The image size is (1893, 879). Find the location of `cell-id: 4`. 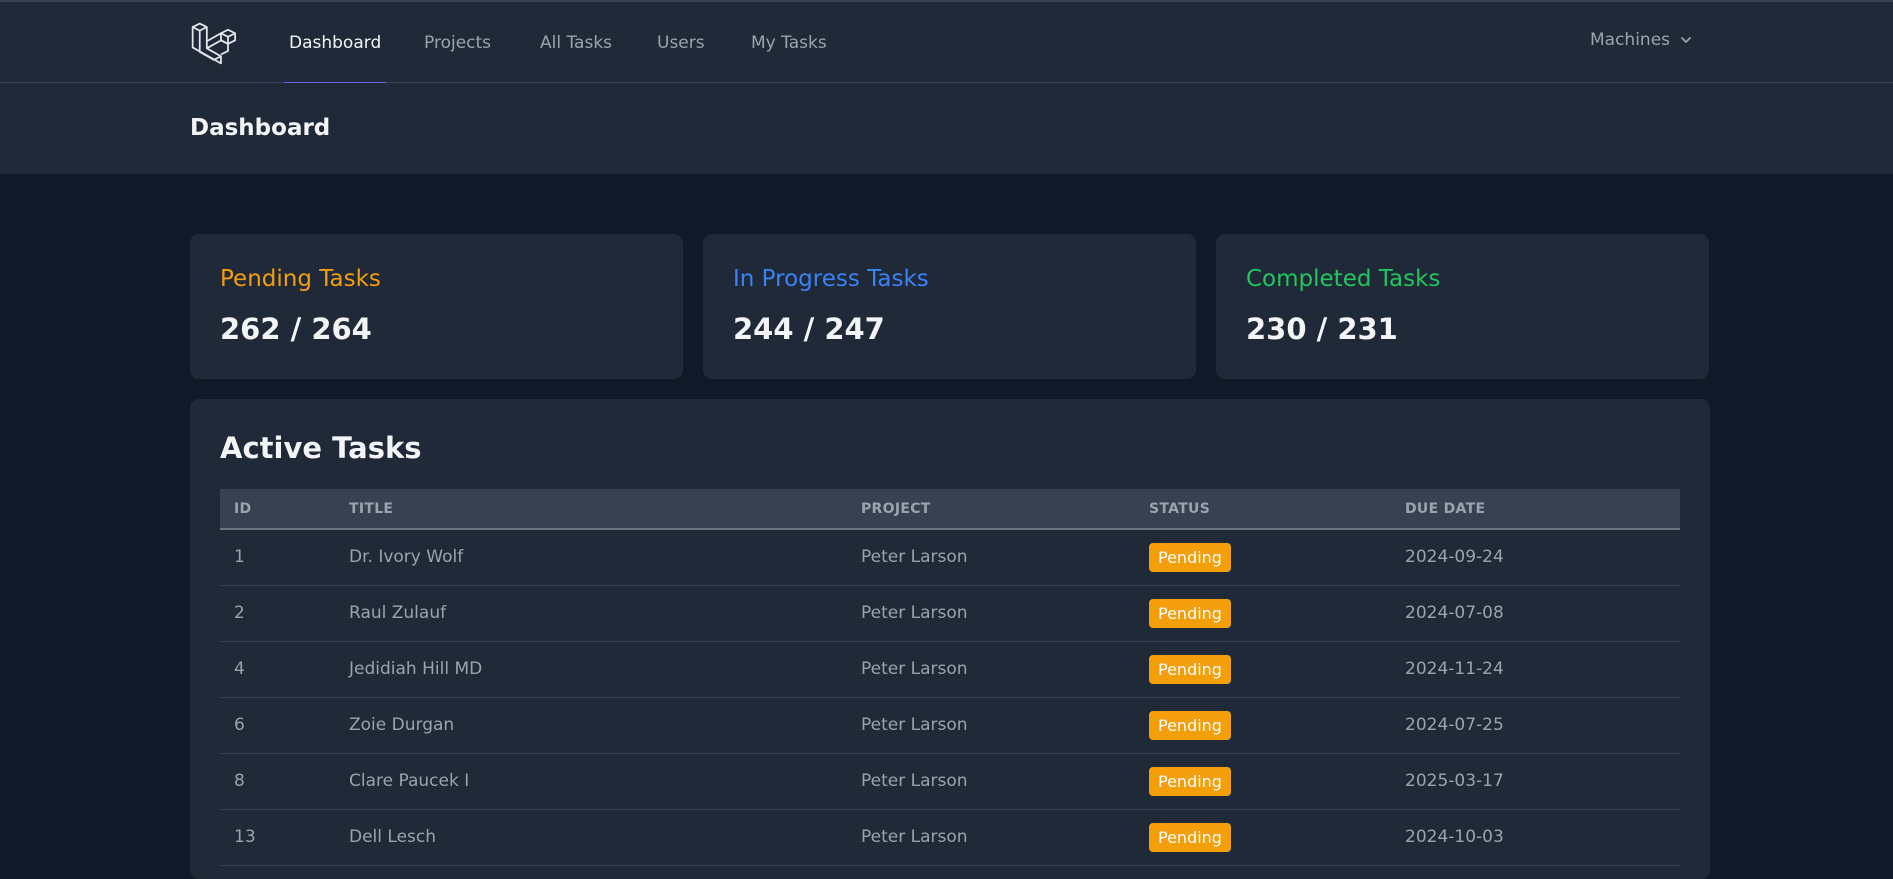

cell-id: 4 is located at coordinates (239, 669).